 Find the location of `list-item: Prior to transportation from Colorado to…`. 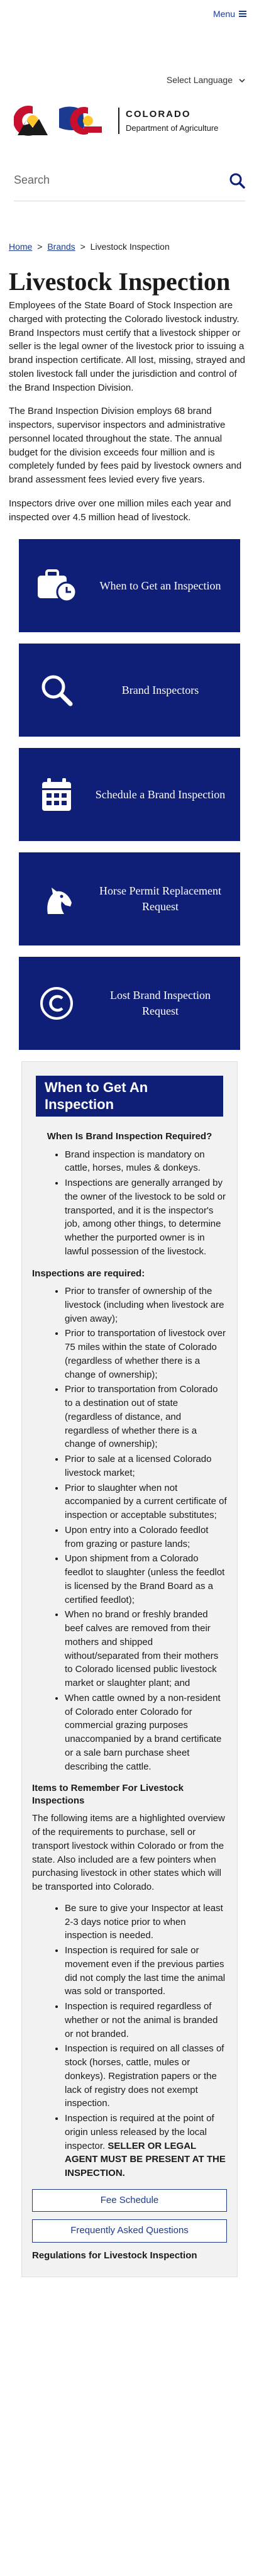

list-item: Prior to transportation from Colorado to… is located at coordinates (146, 1417).